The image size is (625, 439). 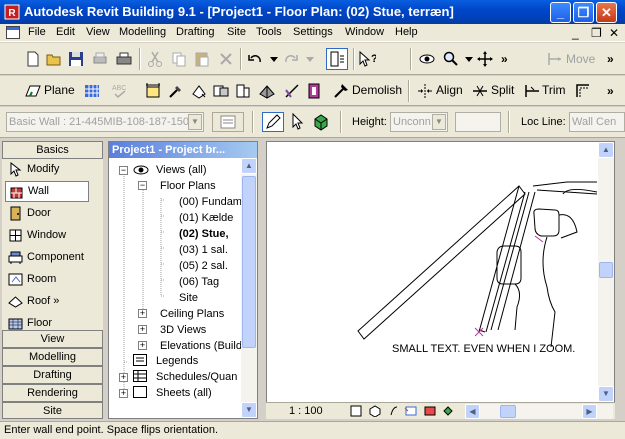 I want to click on redo-list-icon, so click(x=310, y=59).